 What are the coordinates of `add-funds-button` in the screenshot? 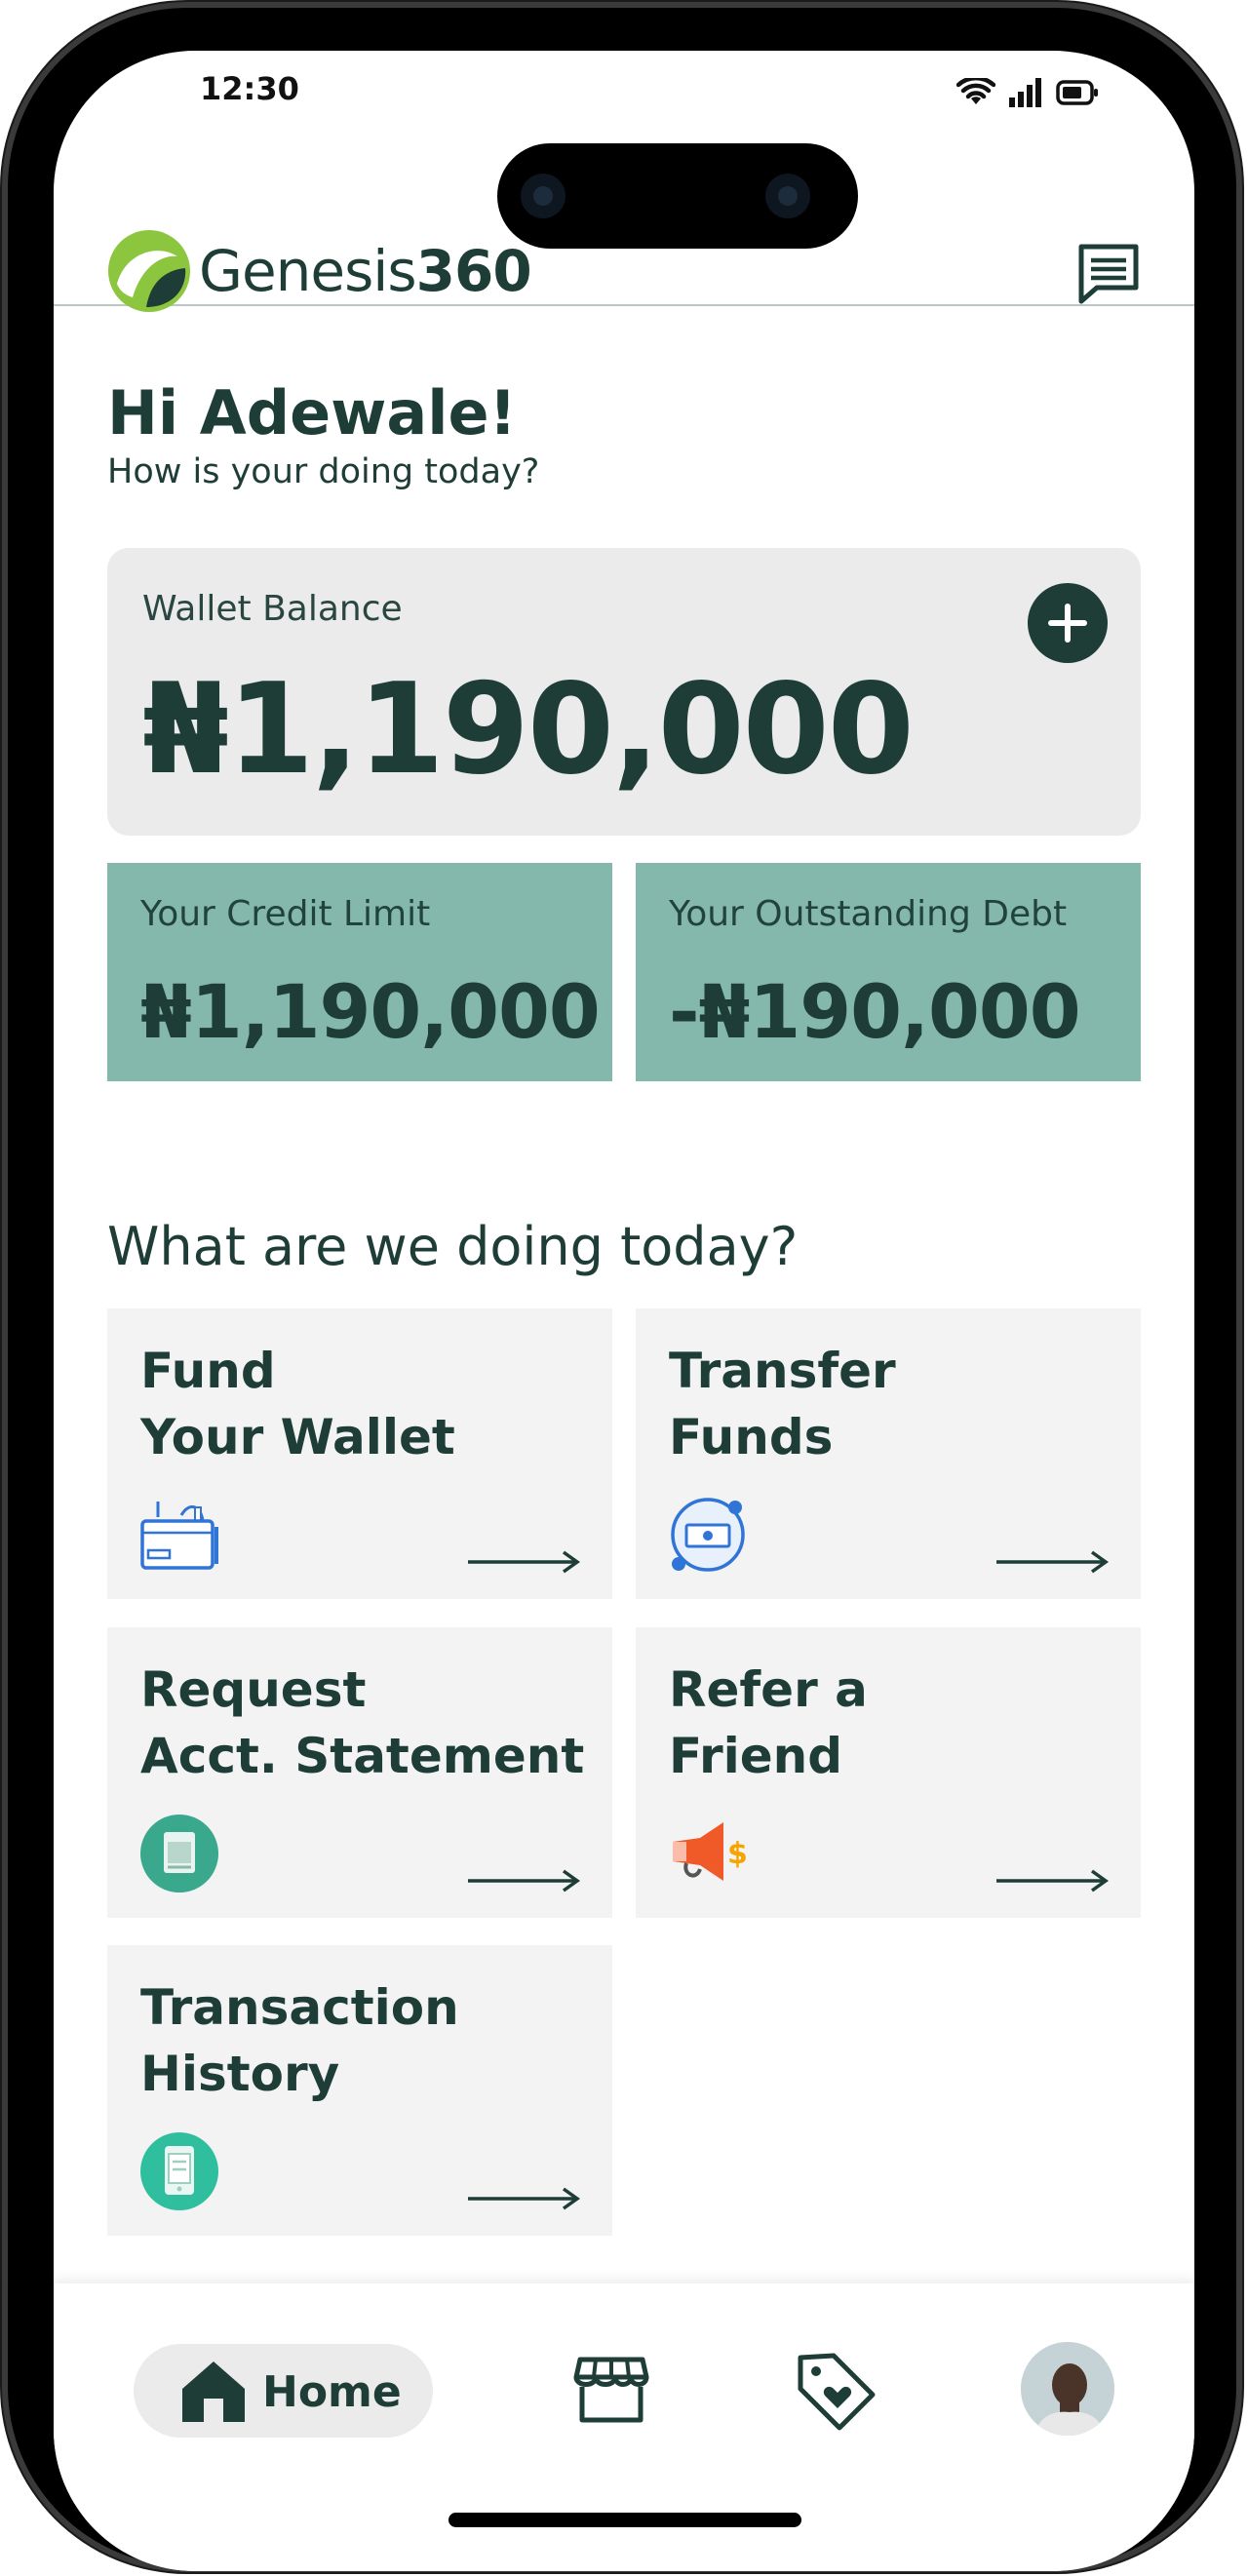 It's located at (1068, 623).